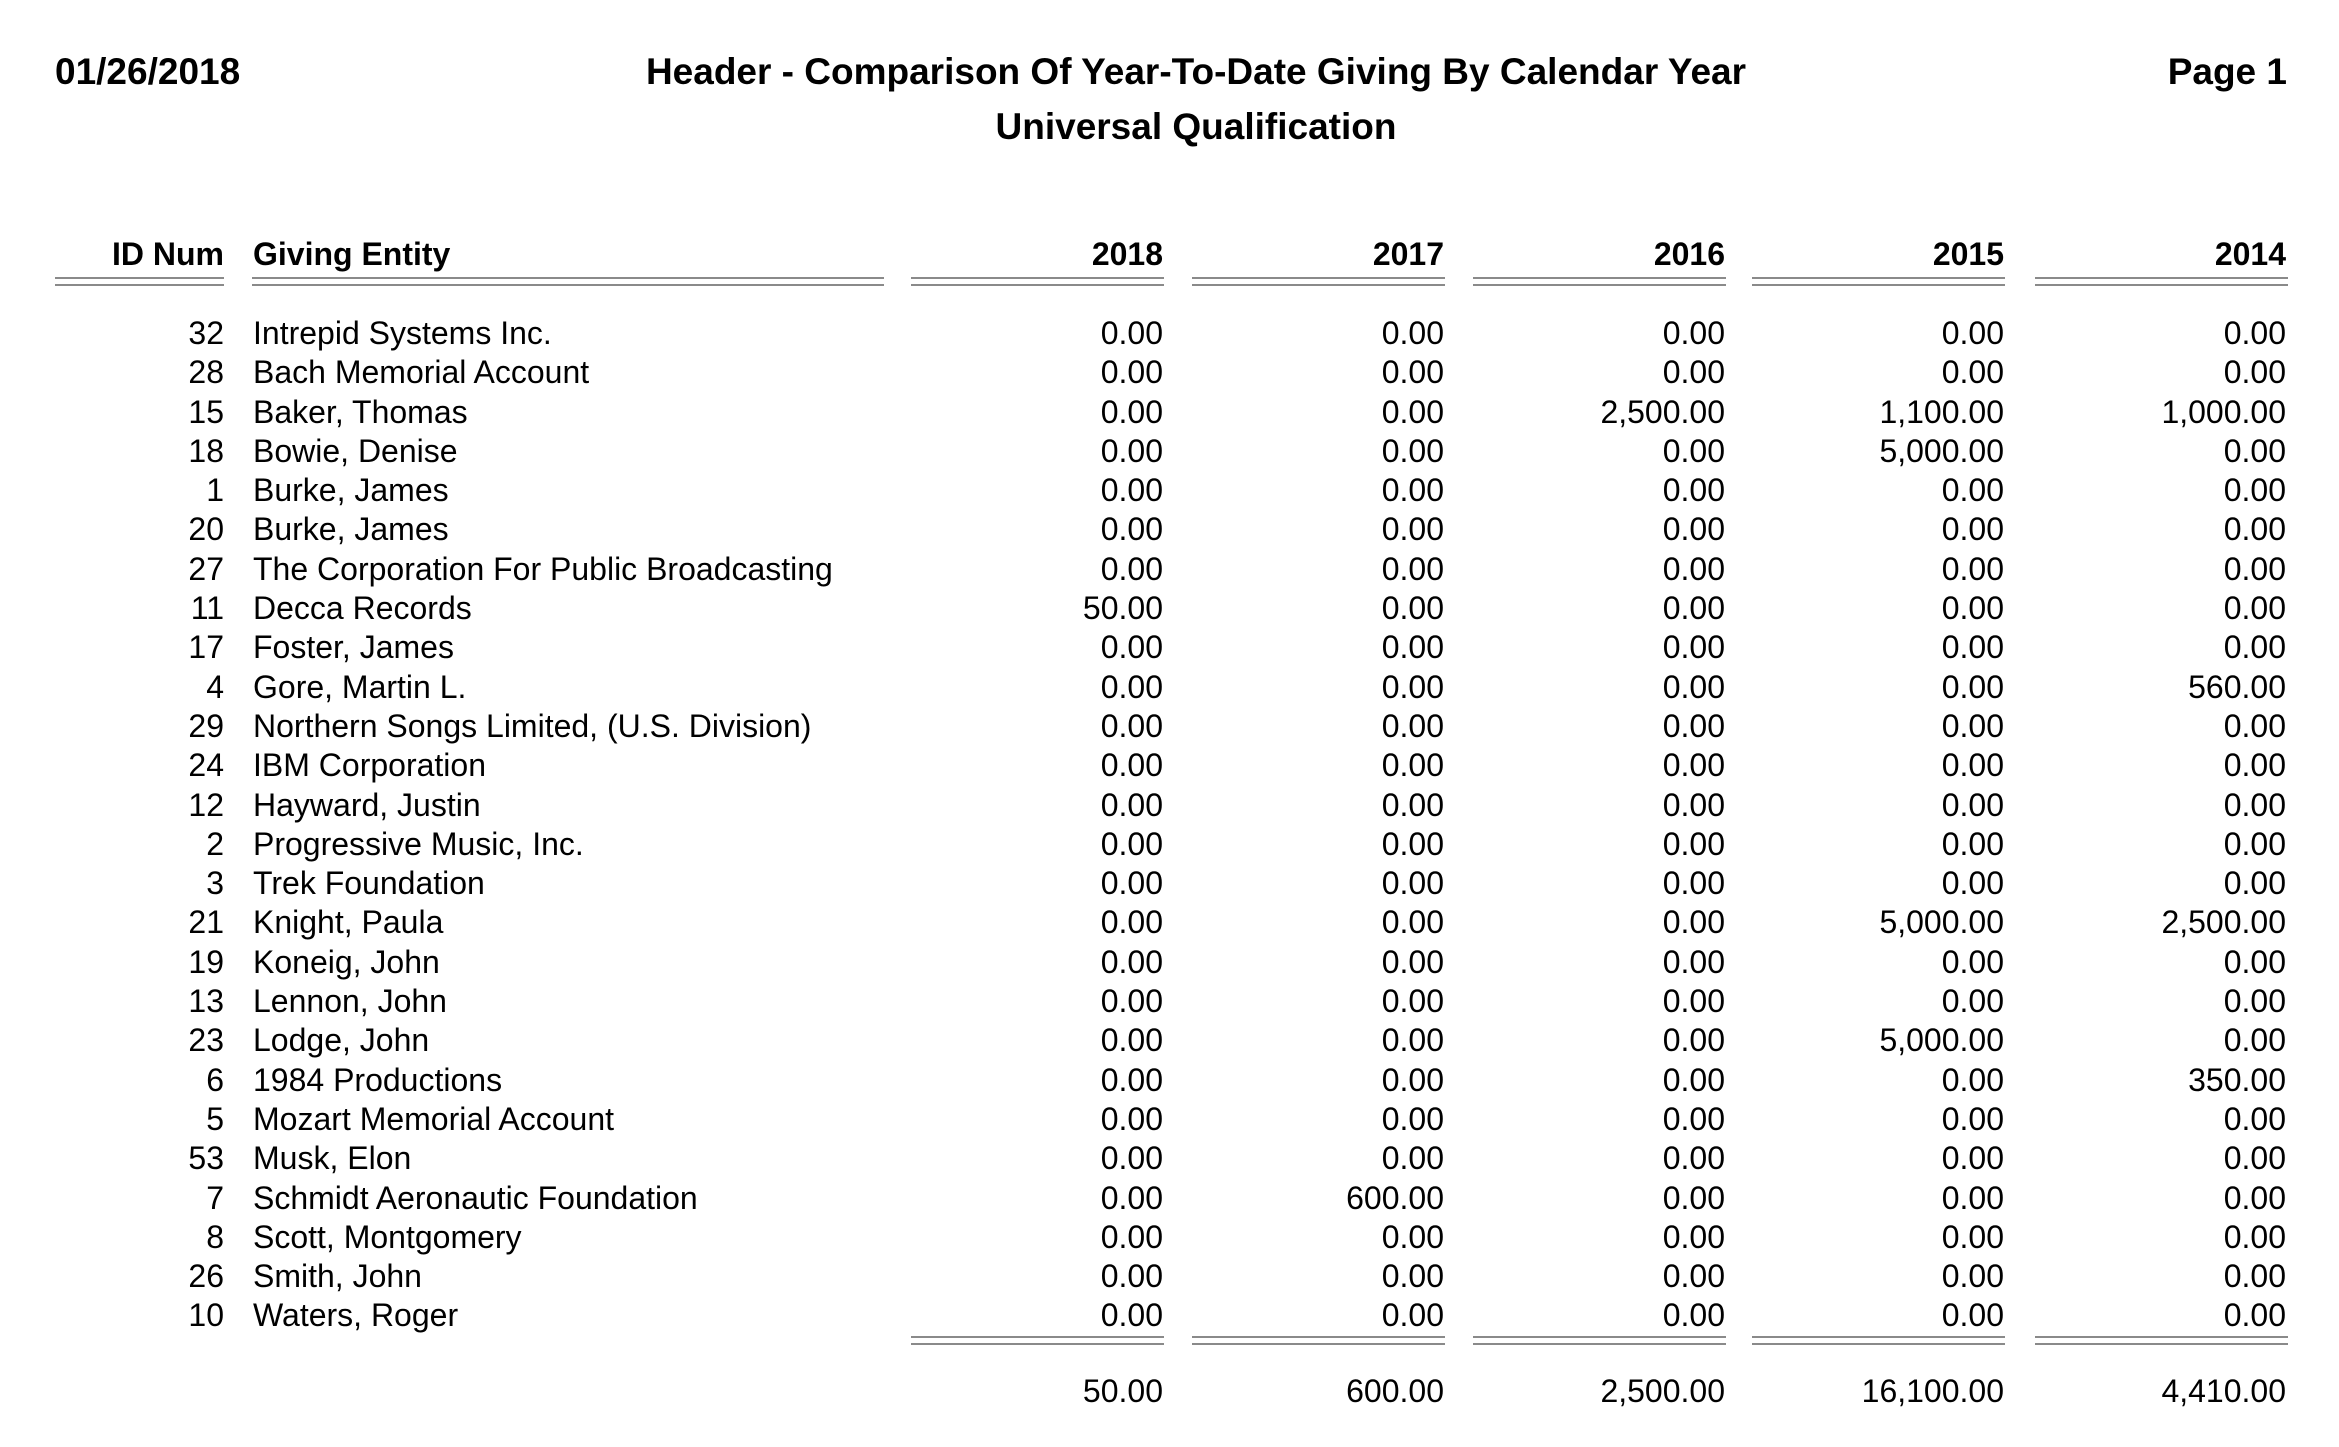 This screenshot has width=2339, height=1447. What do you see at coordinates (337, 1276) in the screenshot?
I see `giving-entity-cell: Smith, John` at bounding box center [337, 1276].